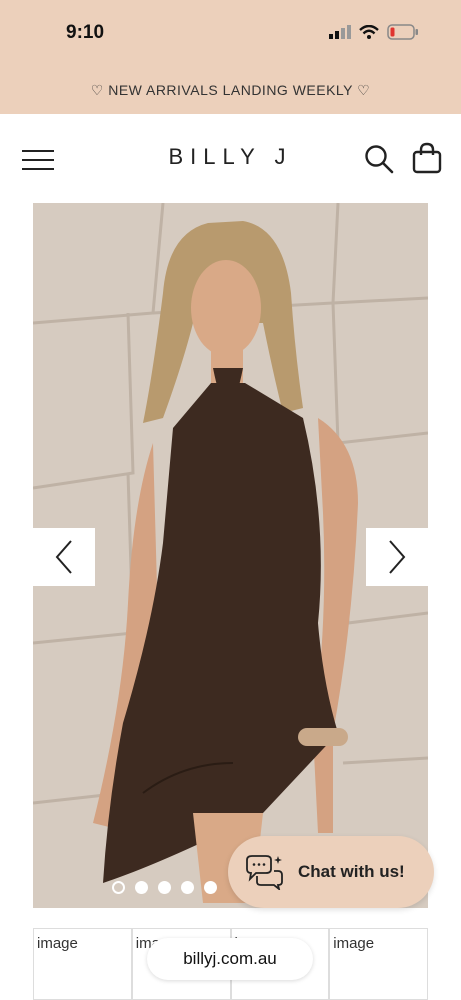 The height and width of the screenshot is (1000, 461). I want to click on shopping-bag-icon, so click(427, 158).